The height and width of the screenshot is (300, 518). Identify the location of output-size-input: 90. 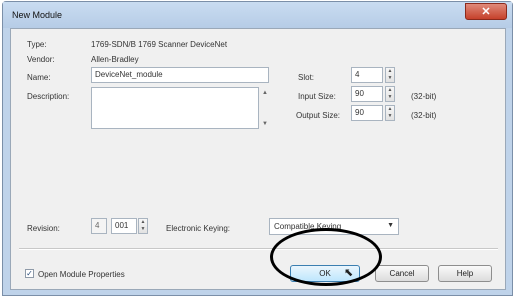
(367, 113).